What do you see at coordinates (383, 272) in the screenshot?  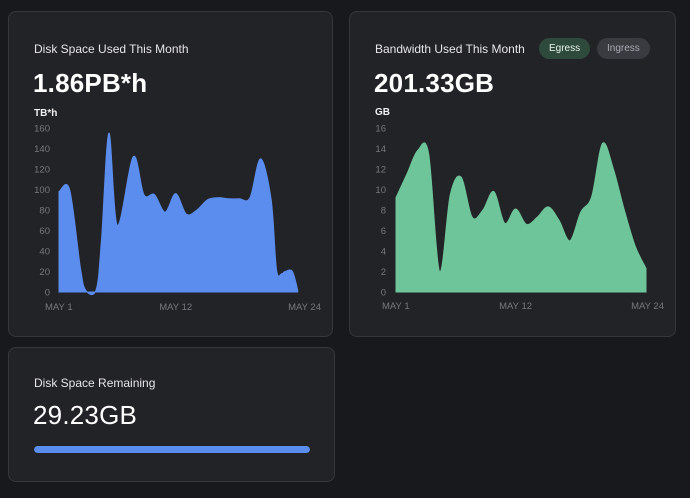 I see `bandwidth-chart-y-tick-label: 2` at bounding box center [383, 272].